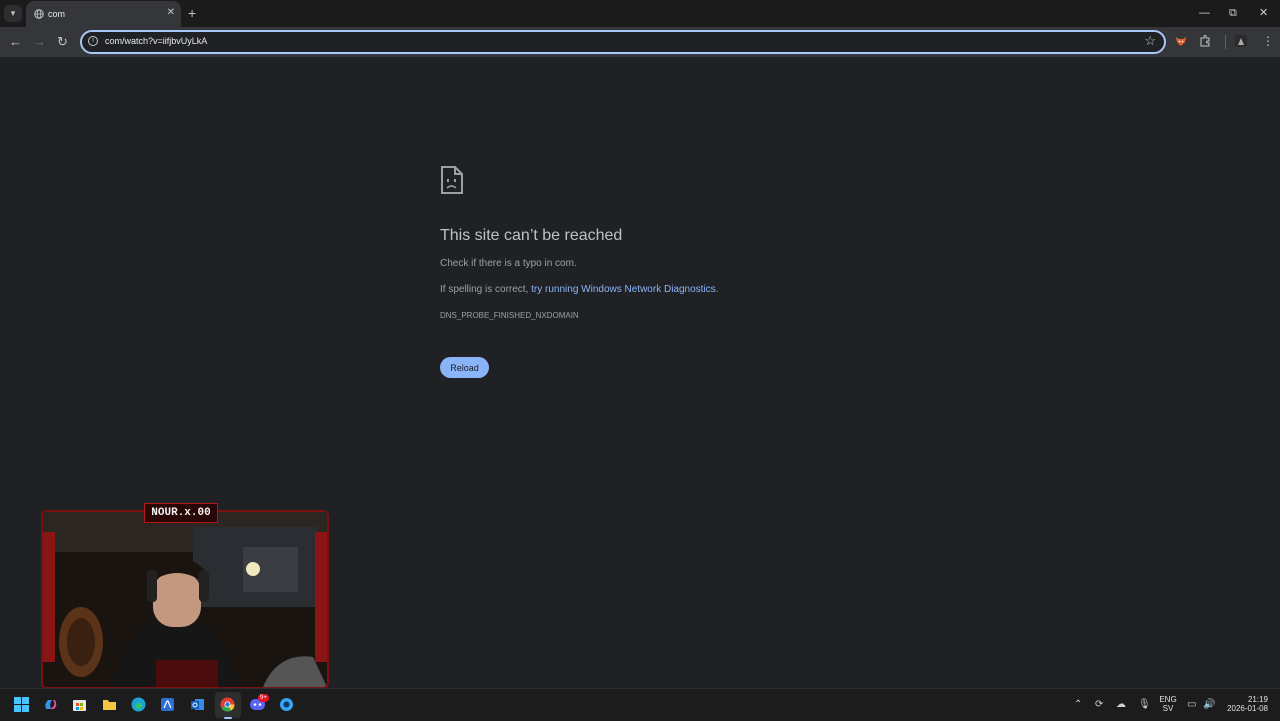 The width and height of the screenshot is (1280, 721). I want to click on chrome-icon, so click(227, 704).